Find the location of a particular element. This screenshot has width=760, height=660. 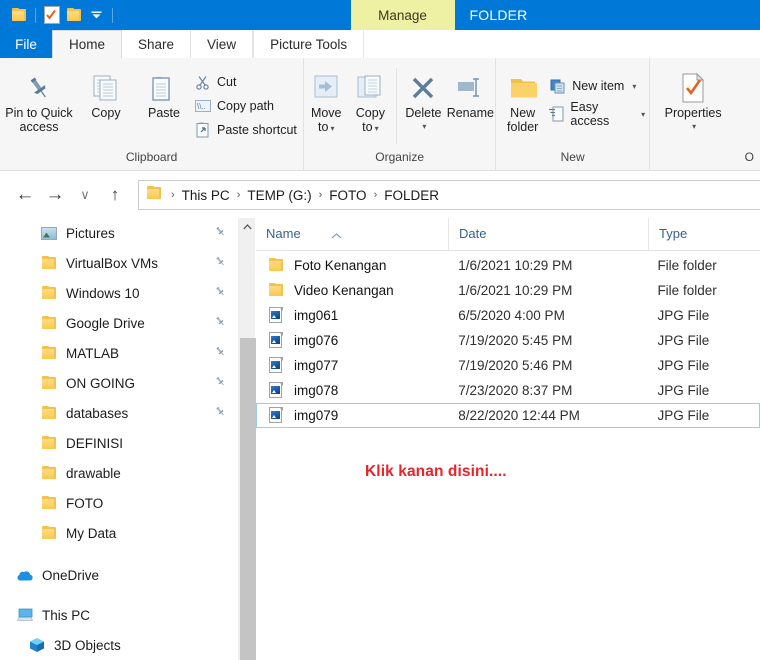

sidebar-item-matlab: MATLAB is located at coordinates (119, 353).